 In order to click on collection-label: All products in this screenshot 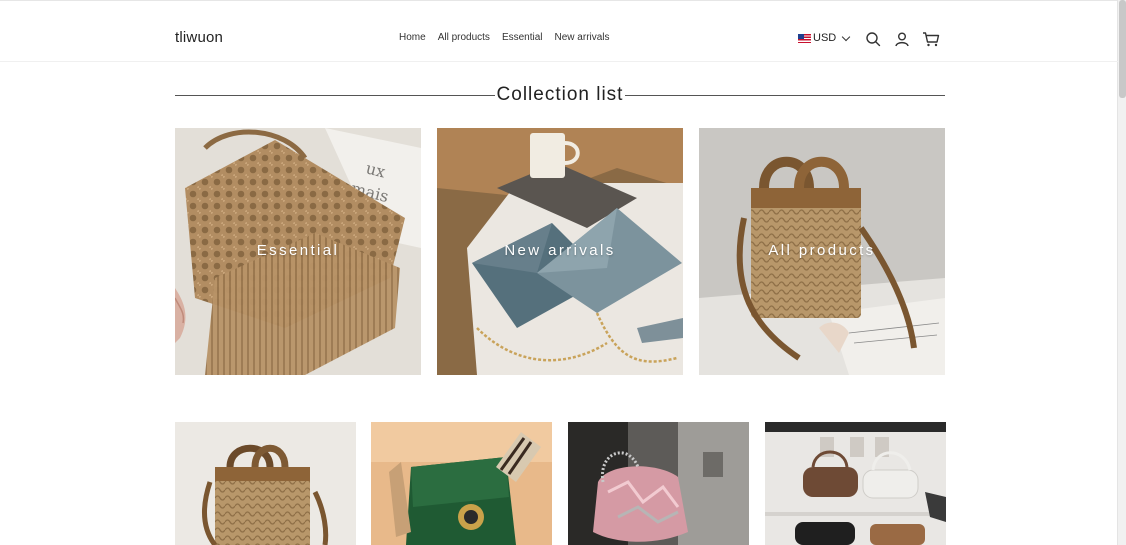, I will do `click(822, 250)`.